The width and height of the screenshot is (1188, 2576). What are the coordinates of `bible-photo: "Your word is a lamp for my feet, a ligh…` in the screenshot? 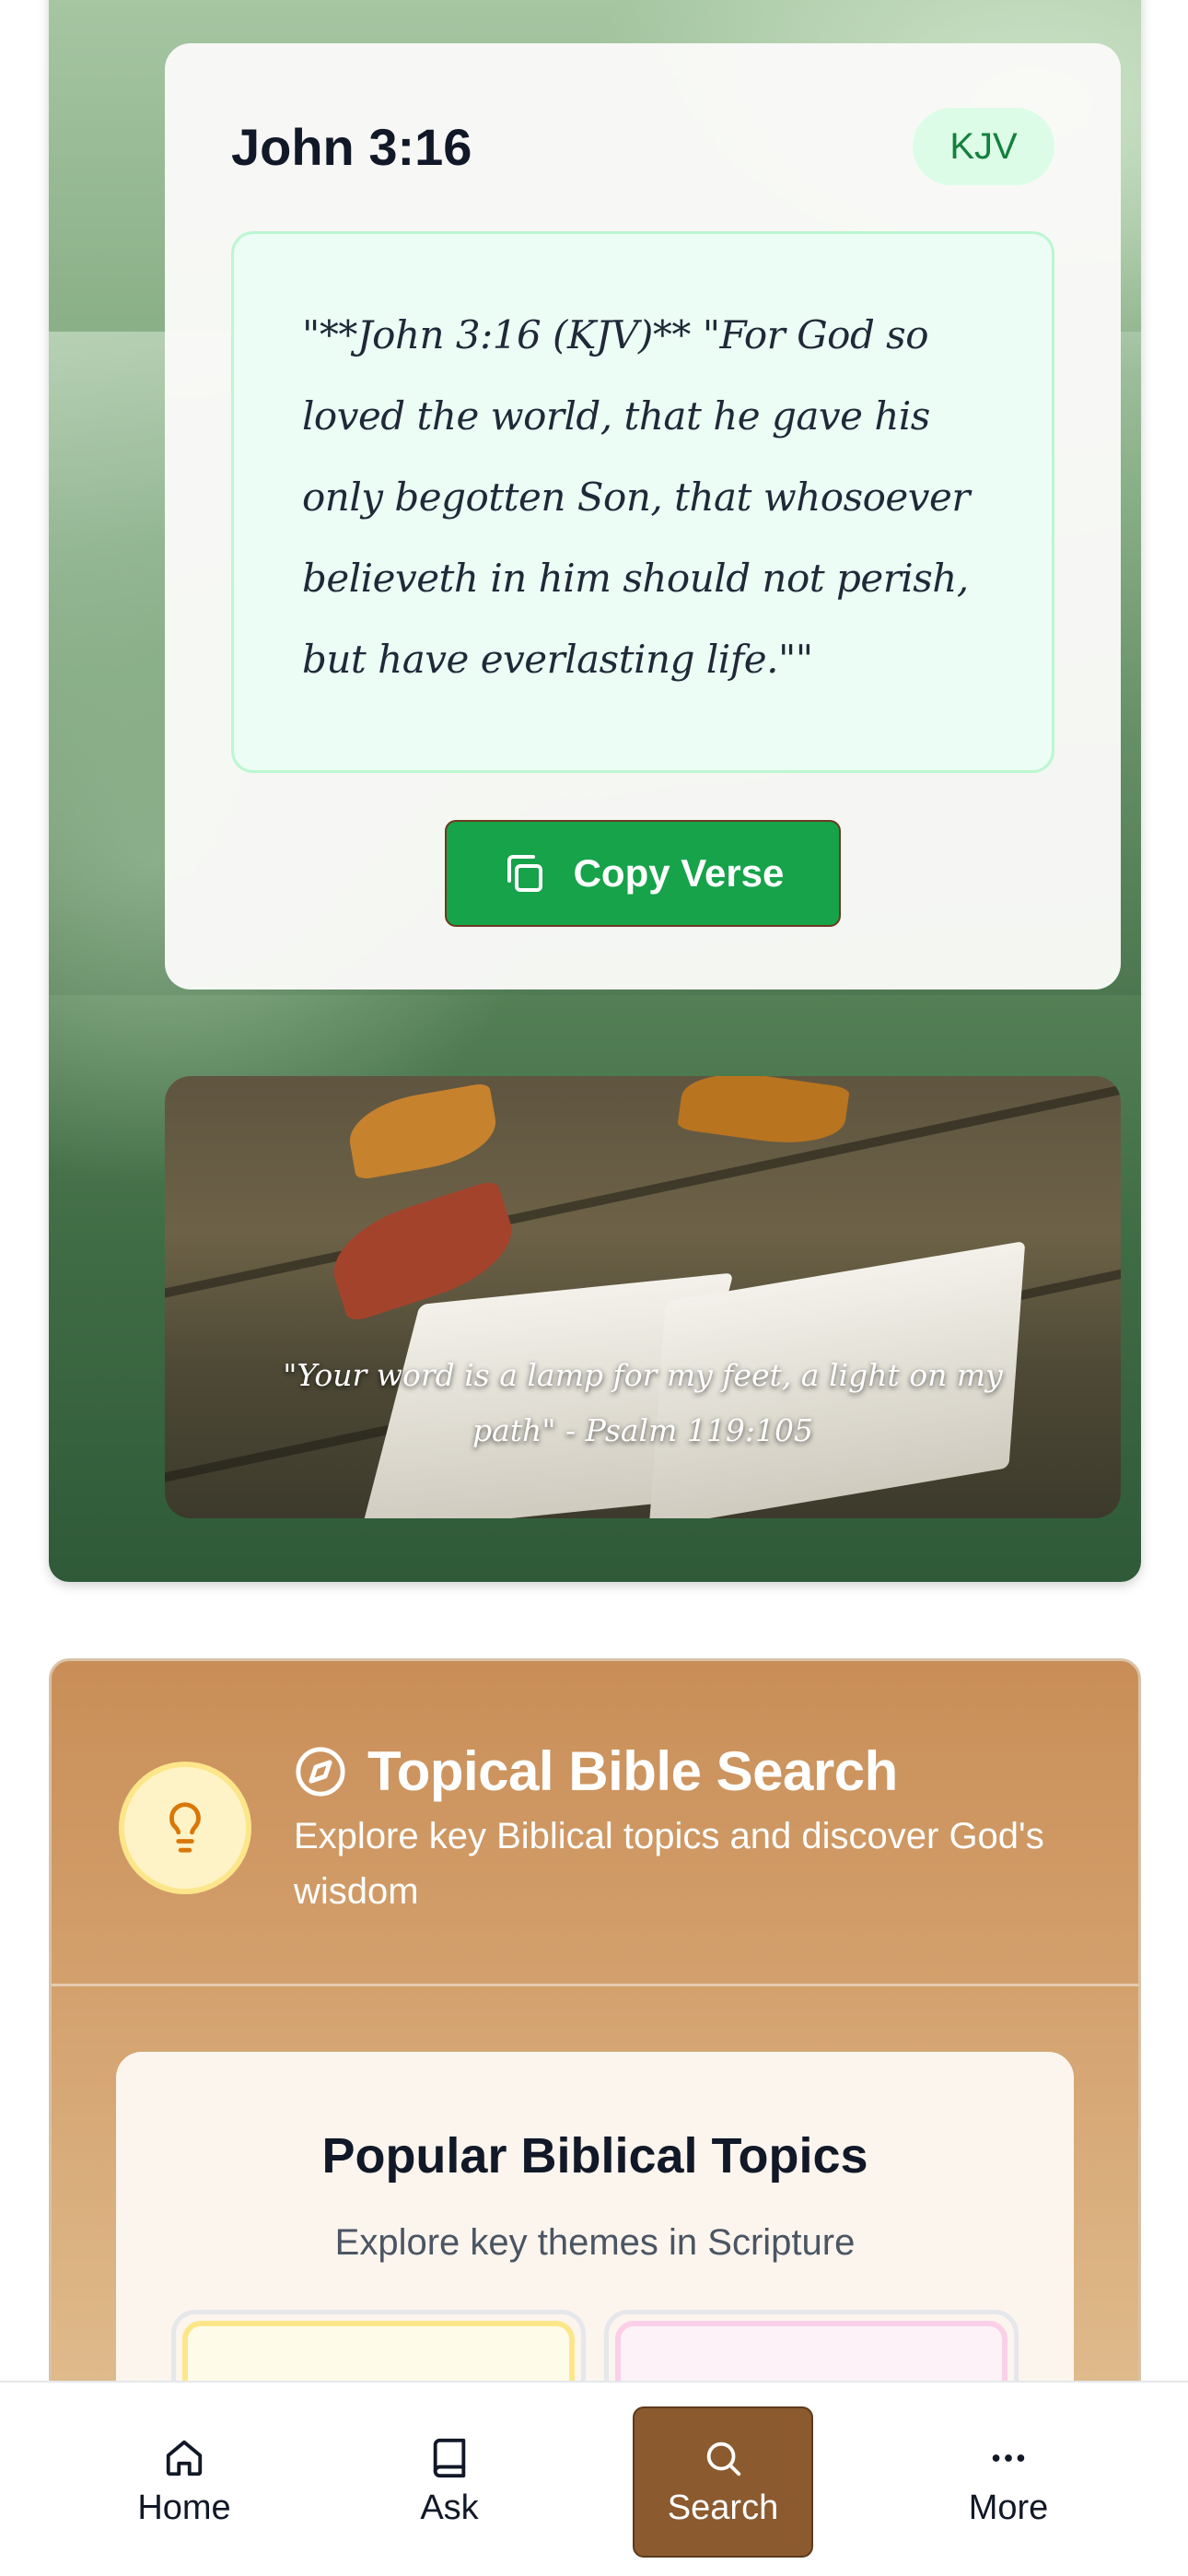 It's located at (643, 1297).